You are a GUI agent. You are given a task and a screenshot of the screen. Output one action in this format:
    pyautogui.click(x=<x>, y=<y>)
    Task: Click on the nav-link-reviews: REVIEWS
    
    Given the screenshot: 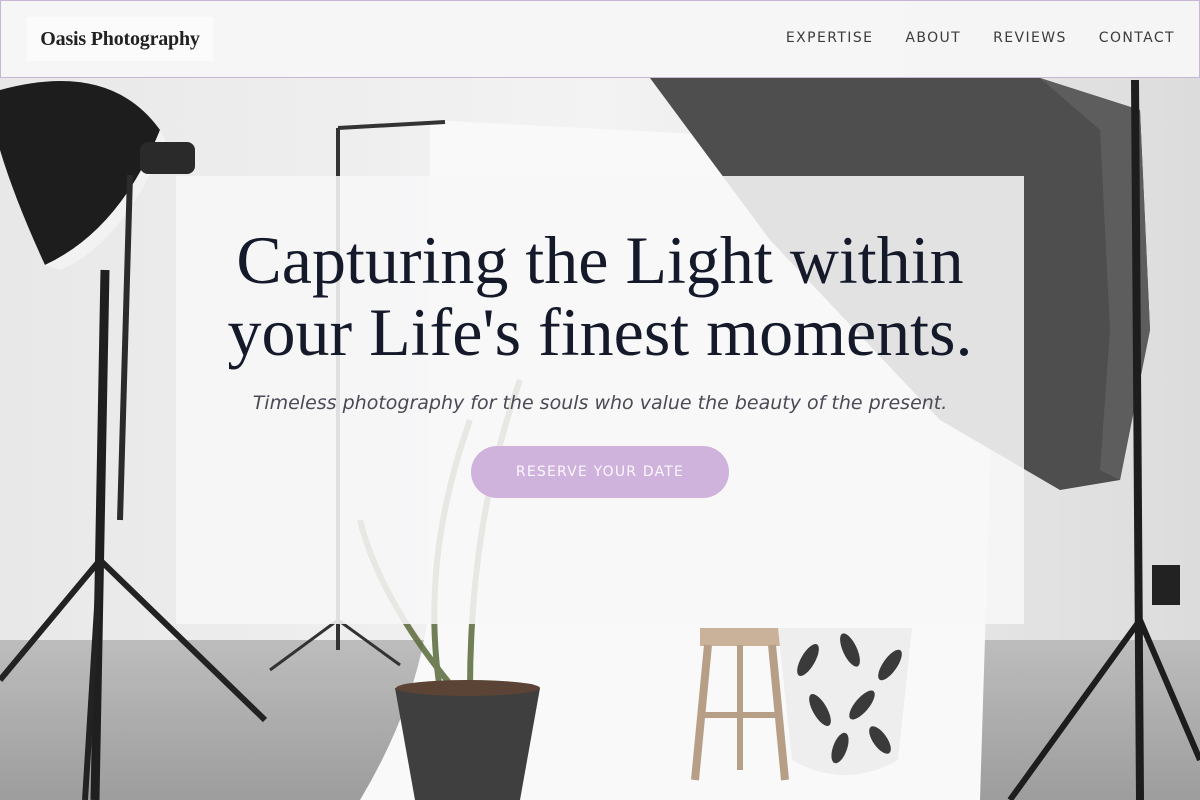 What is the action you would take?
    pyautogui.click(x=1030, y=38)
    